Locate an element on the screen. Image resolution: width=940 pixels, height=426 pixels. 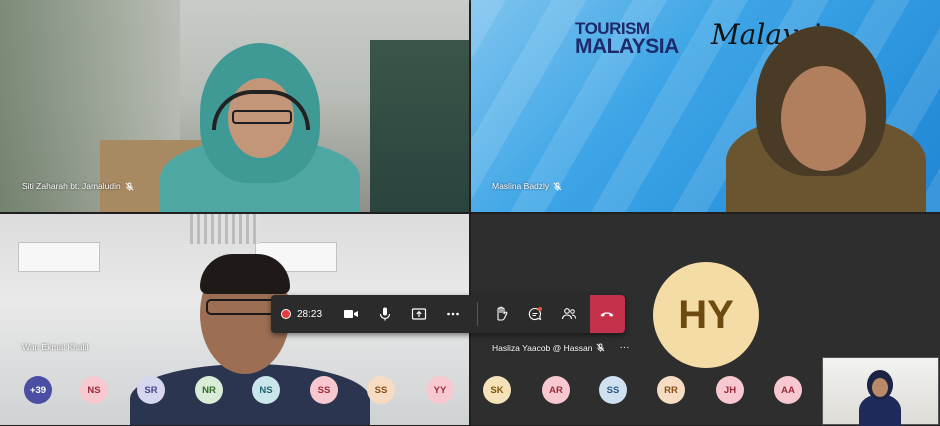
participant-avatar-chip: SR is located at coordinates (151, 390).